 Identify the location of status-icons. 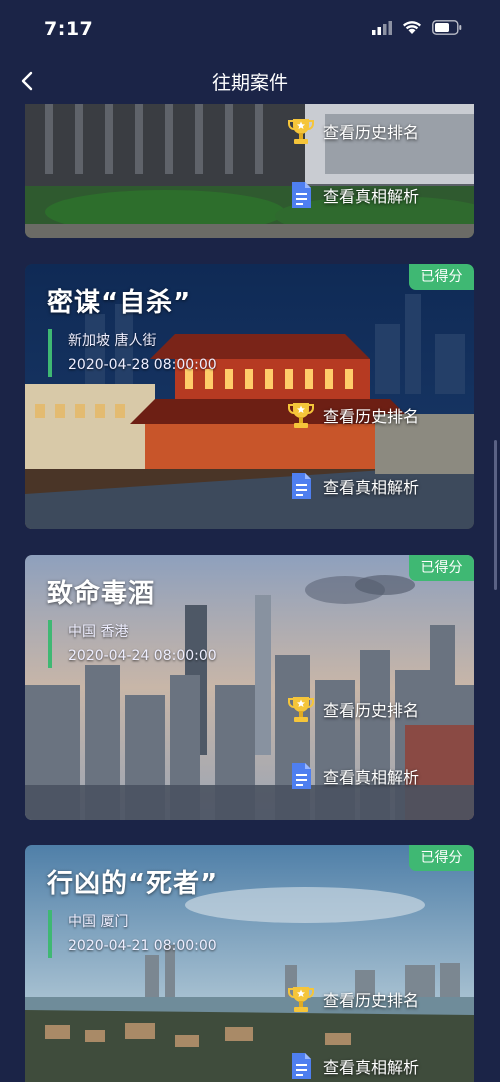
(417, 27).